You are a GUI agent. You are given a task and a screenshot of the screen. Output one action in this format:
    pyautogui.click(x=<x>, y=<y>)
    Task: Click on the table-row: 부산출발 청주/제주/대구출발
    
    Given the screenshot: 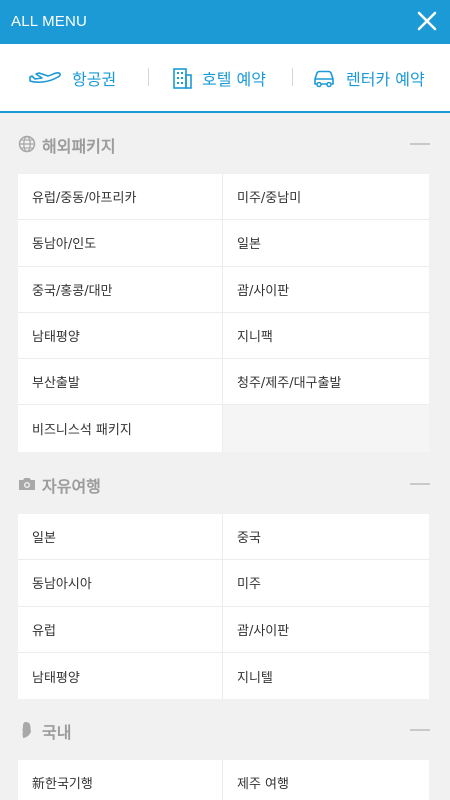 What is the action you would take?
    pyautogui.click(x=223, y=382)
    